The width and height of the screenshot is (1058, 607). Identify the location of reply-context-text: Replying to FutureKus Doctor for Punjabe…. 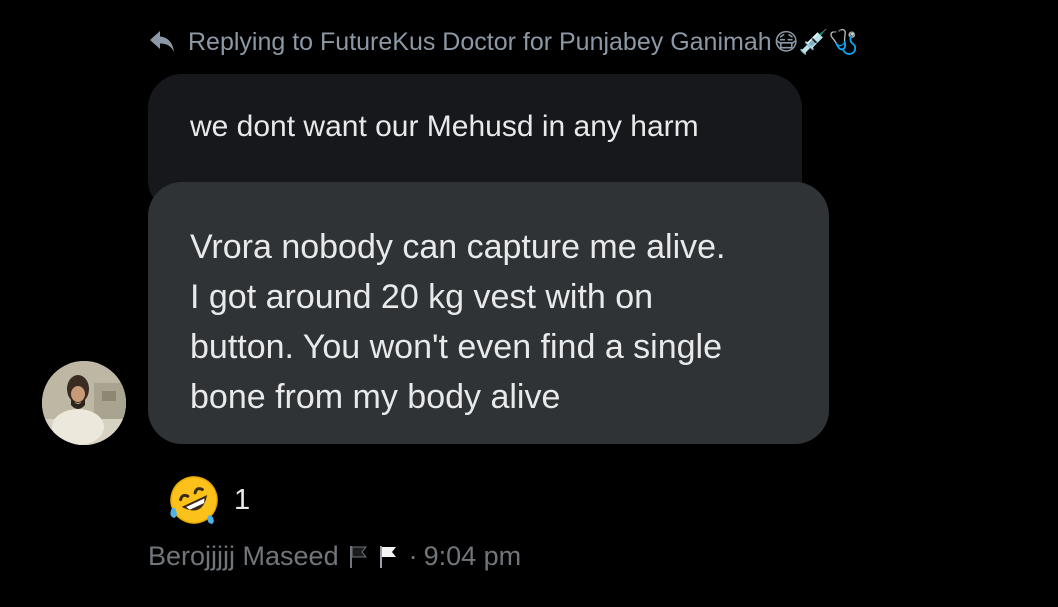
(480, 41).